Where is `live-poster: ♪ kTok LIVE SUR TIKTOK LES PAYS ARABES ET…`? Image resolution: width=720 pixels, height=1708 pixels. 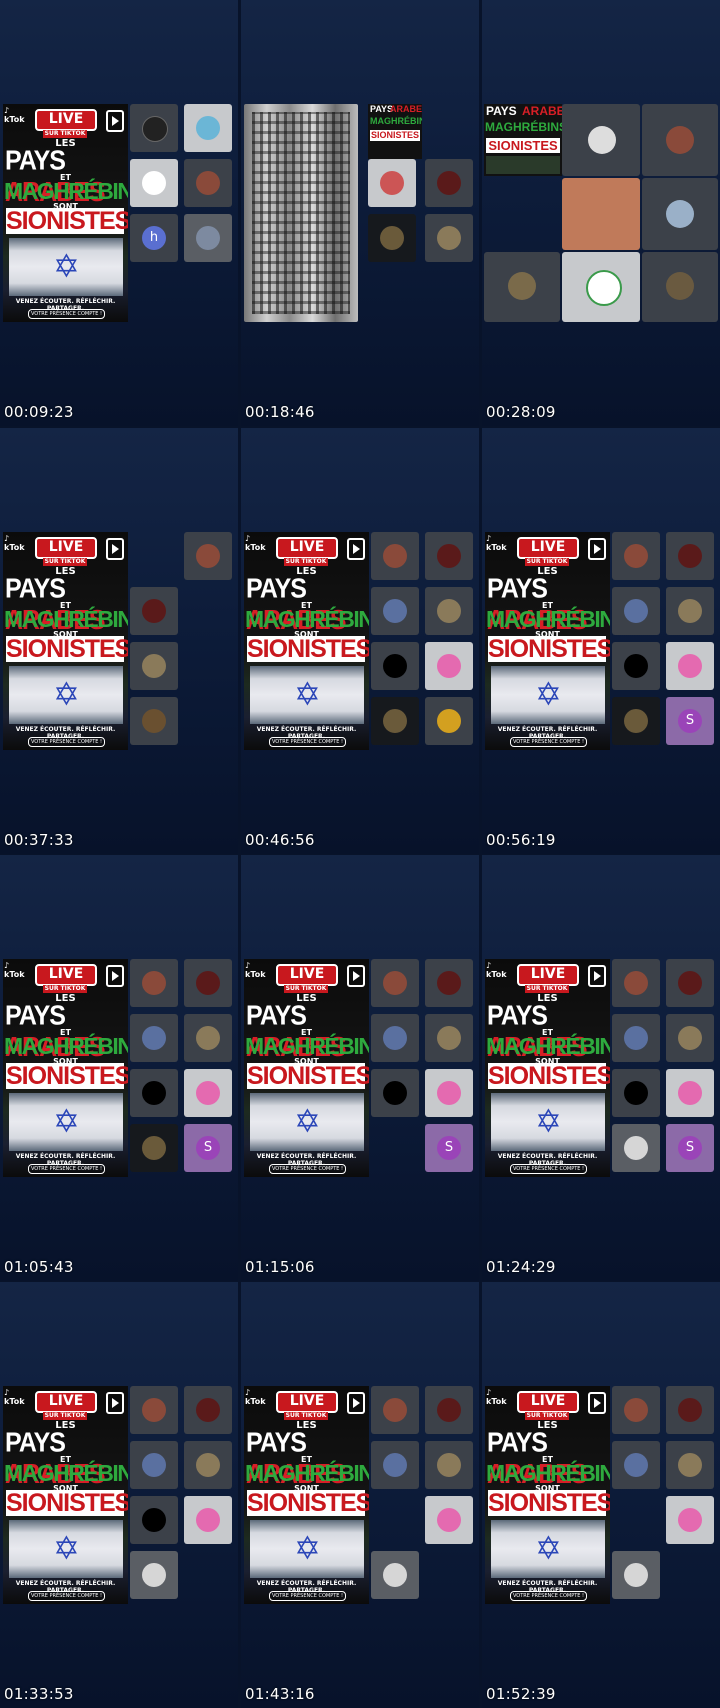 live-poster: ♪ kTok LIVE SUR TIKTOK LES PAYS ARABES ET… is located at coordinates (547, 1068).